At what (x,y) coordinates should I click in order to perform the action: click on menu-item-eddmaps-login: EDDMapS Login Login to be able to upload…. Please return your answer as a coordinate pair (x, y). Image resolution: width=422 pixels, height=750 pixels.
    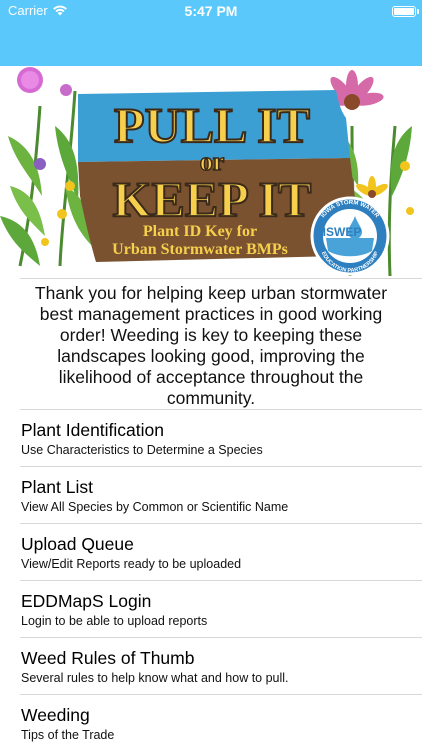
    Looking at the image, I should click on (211, 609).